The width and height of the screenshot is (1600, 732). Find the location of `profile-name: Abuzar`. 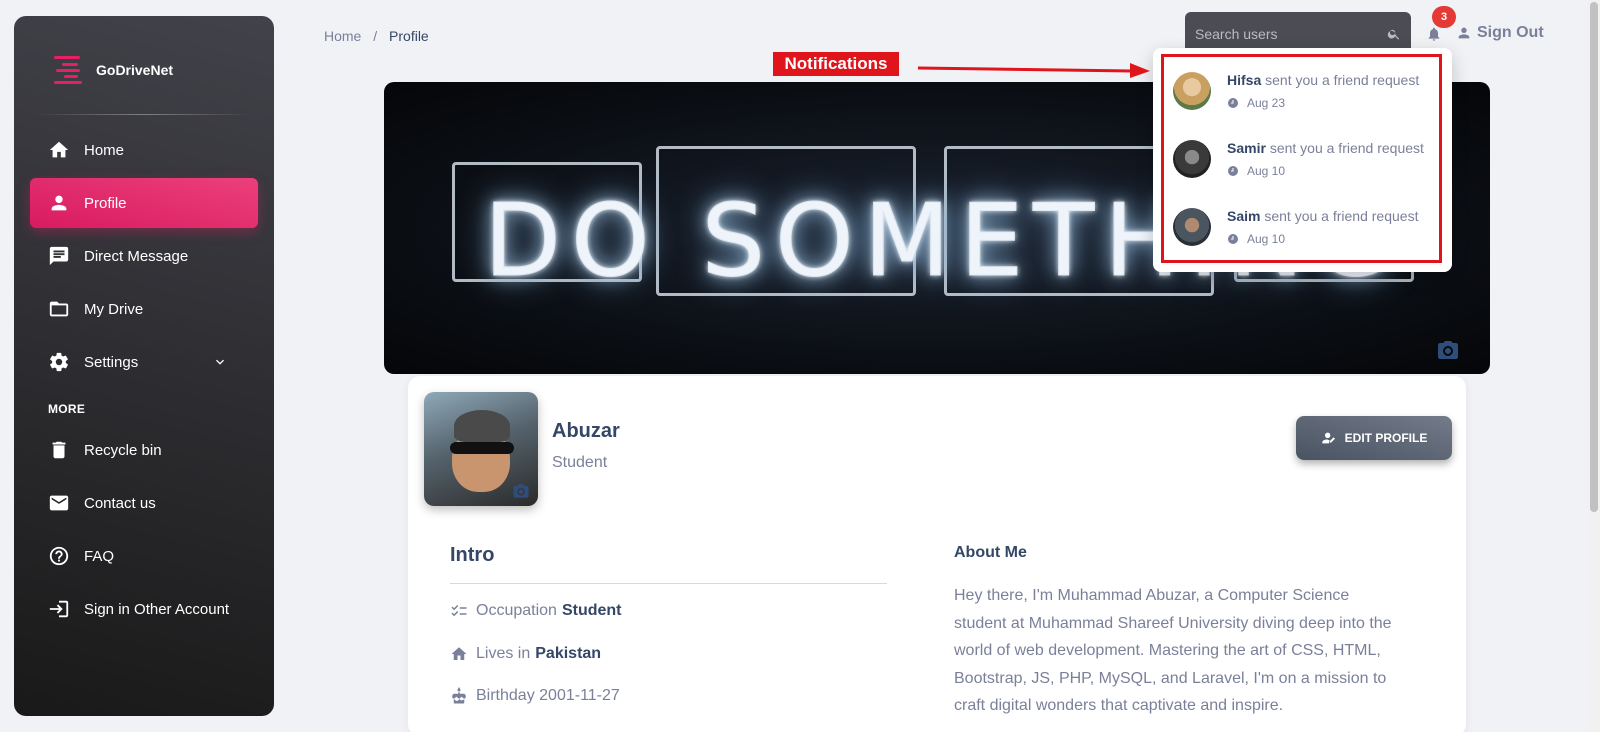

profile-name: Abuzar is located at coordinates (586, 431).